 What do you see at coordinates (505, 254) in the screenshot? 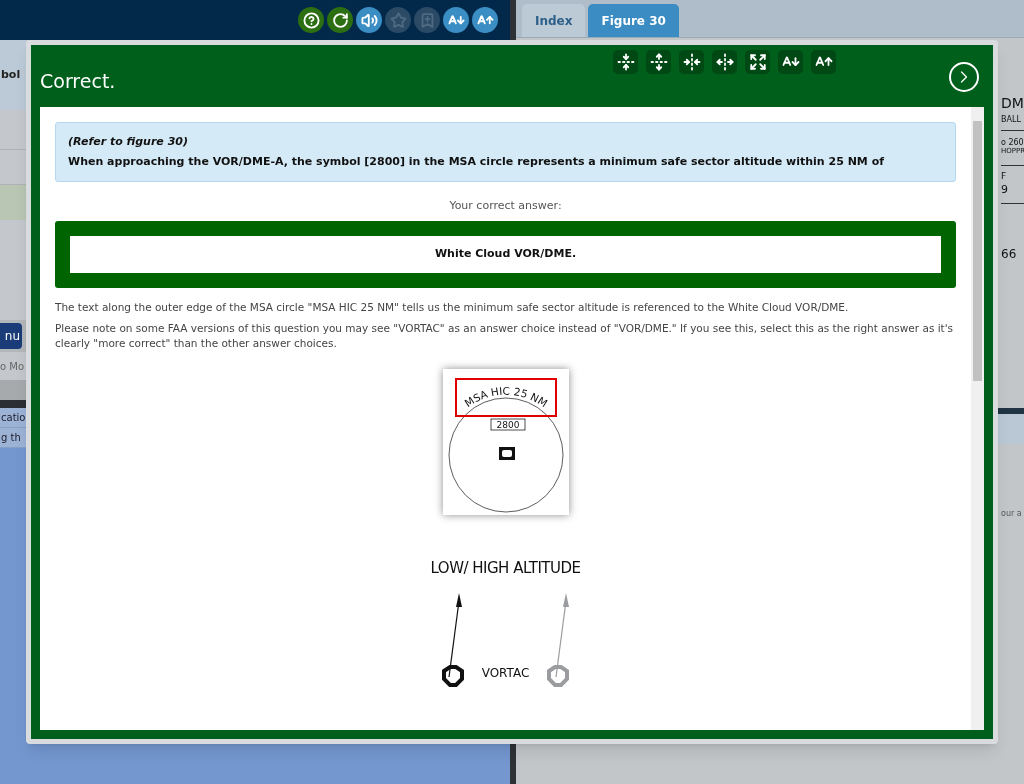
I see `answer-text: White Cloud VOR/DME.` at bounding box center [505, 254].